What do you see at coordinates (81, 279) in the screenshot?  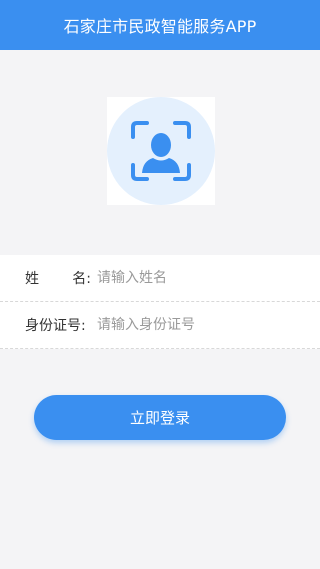 I see `name-label-char2: 名:` at bounding box center [81, 279].